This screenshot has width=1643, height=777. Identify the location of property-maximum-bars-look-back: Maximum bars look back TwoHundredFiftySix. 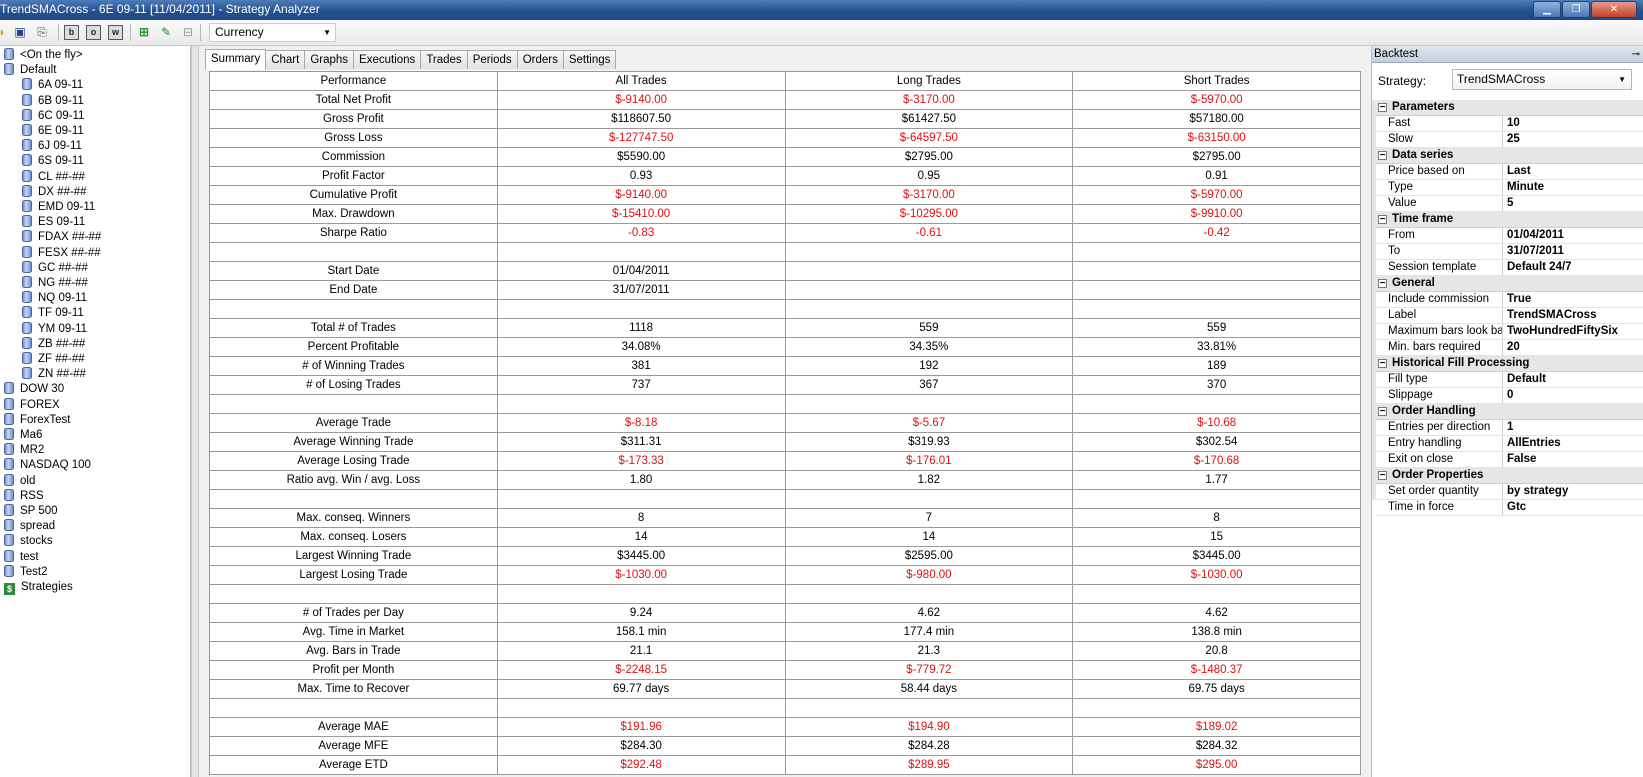
(1509, 332).